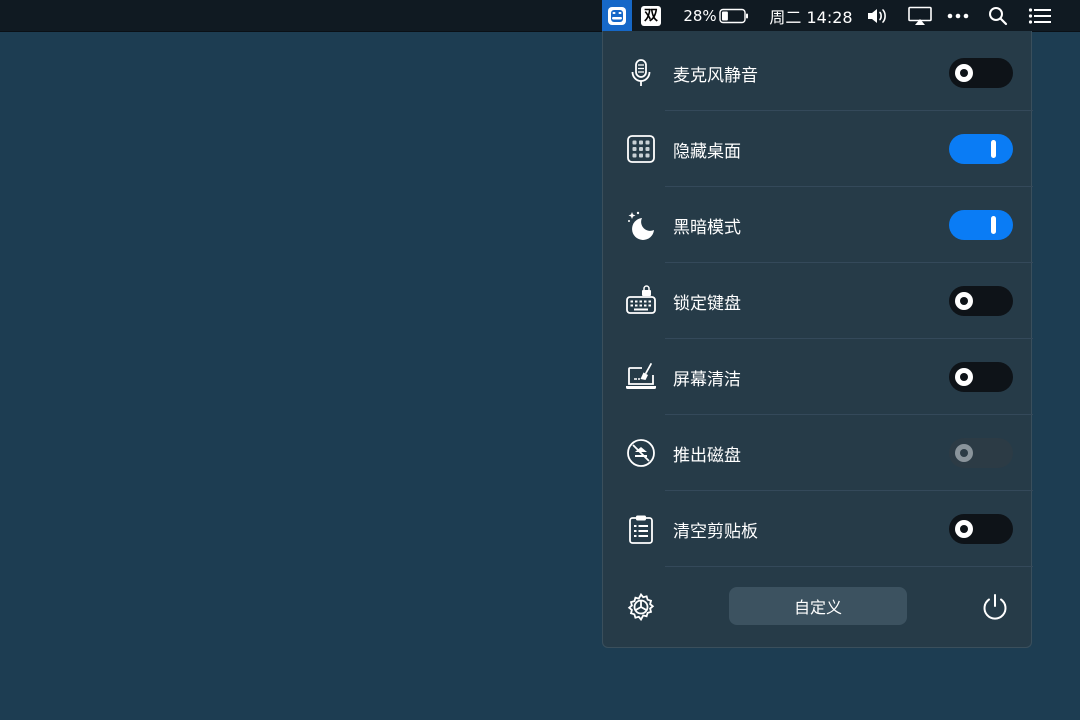 Image resolution: width=1080 pixels, height=720 pixels. What do you see at coordinates (715, 531) in the screenshot?
I see `row-label: 清空剪贴板` at bounding box center [715, 531].